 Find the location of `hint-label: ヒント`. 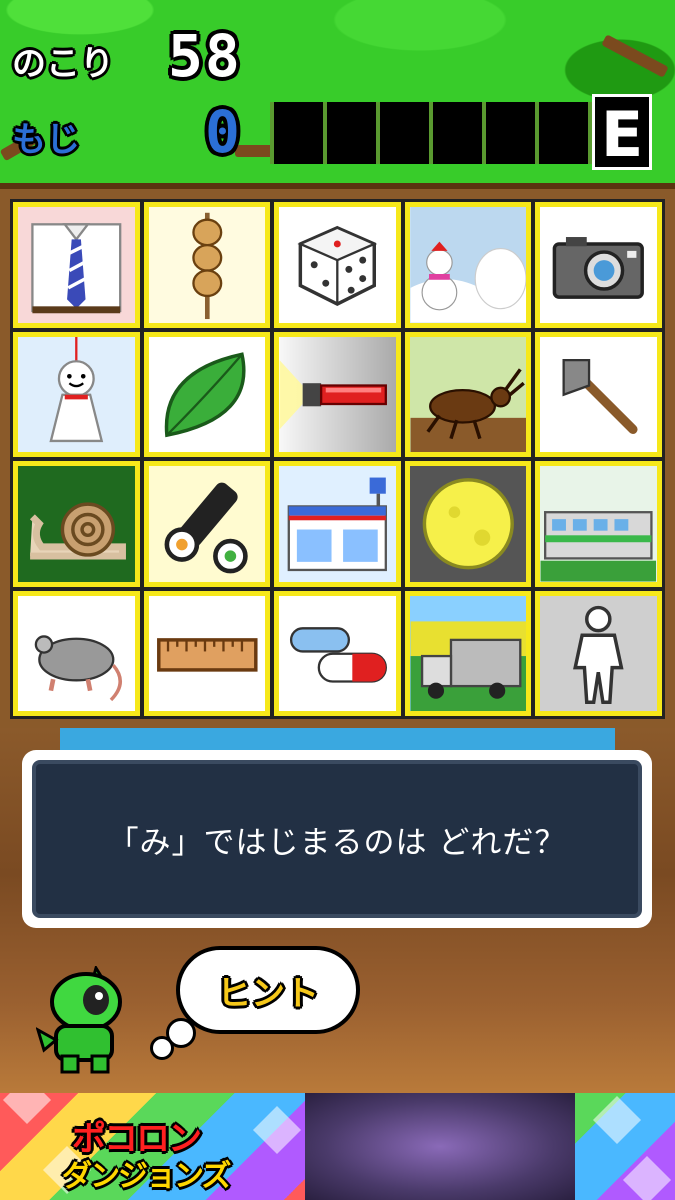

hint-label: ヒント is located at coordinates (268, 993).